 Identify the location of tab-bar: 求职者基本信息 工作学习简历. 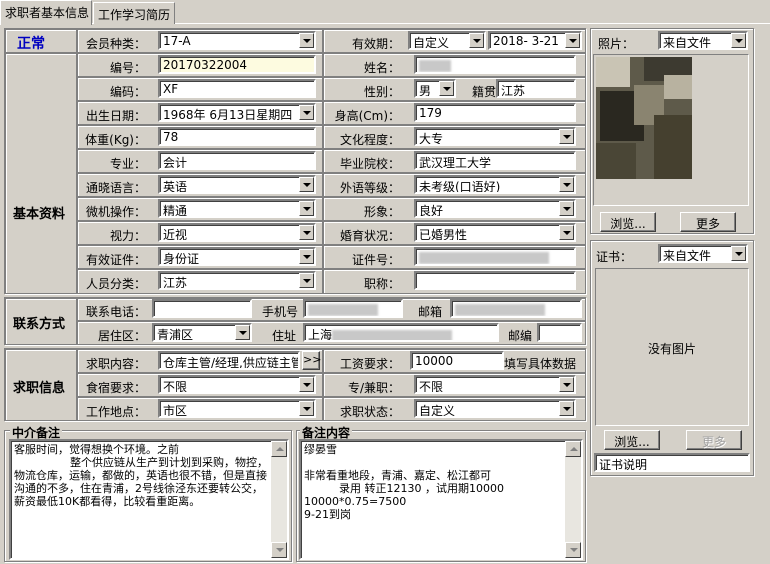
(385, 12).